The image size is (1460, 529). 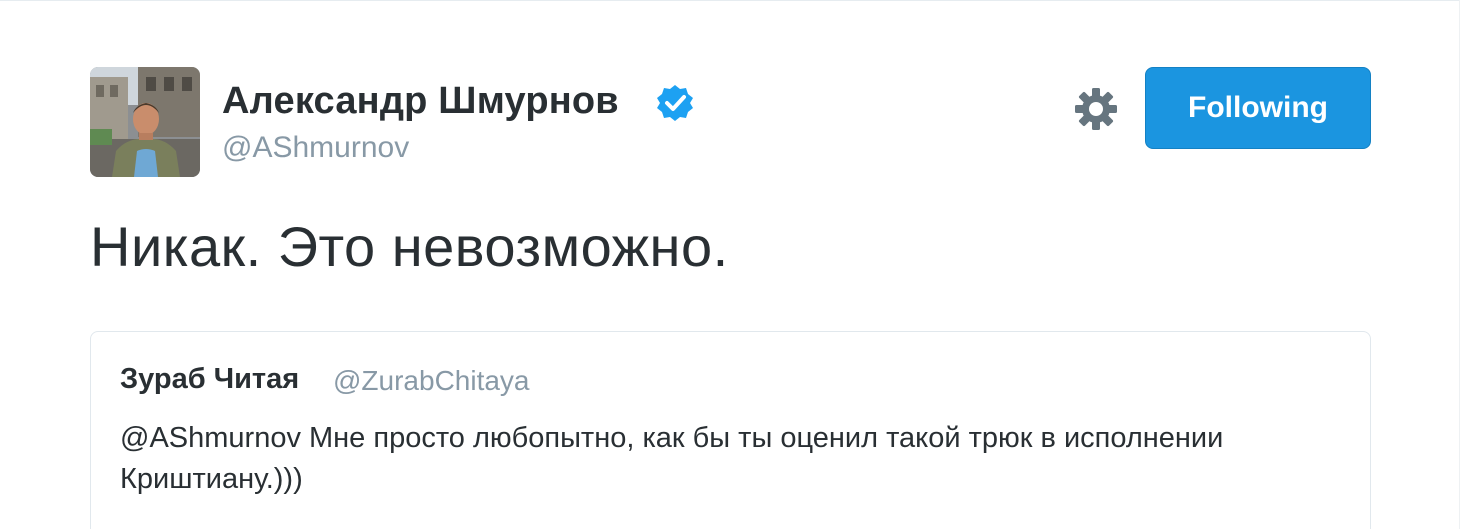 What do you see at coordinates (210, 379) in the screenshot?
I see `quoted-tweet-display-name: Зураб Читая` at bounding box center [210, 379].